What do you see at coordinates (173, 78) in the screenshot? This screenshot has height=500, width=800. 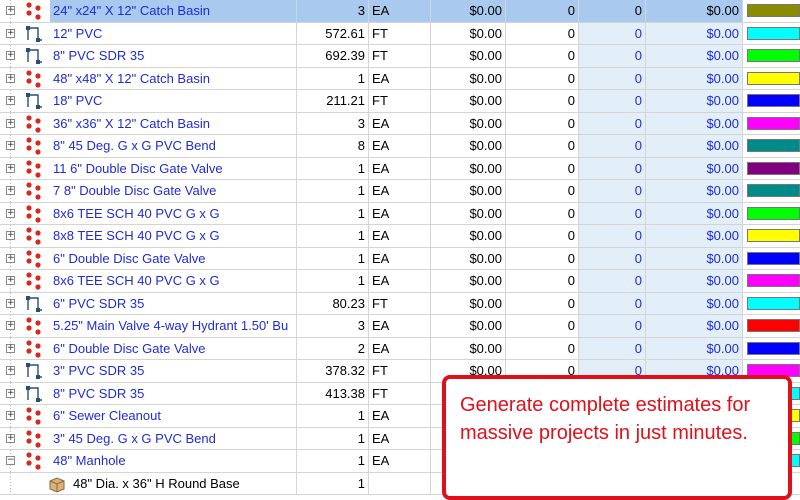 I see `description-cell: 48" x48" X 12" Catch Basin` at bounding box center [173, 78].